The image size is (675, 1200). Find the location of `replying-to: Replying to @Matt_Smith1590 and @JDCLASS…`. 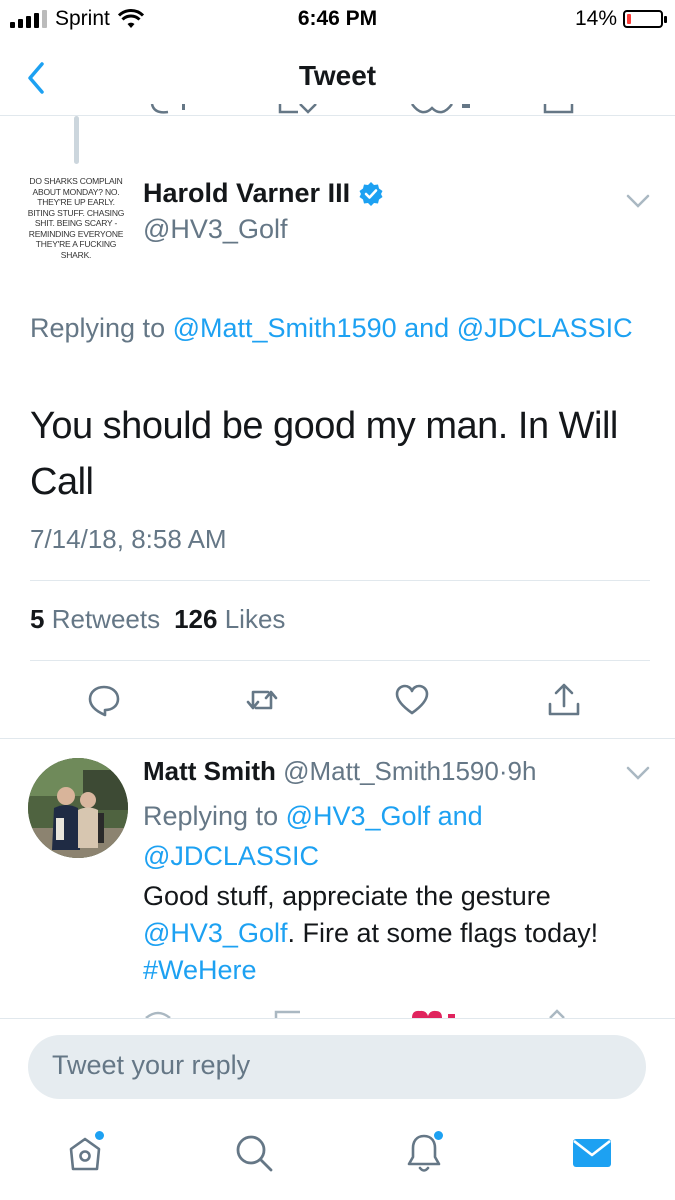

replying-to: Replying to @Matt_Smith1590 and @JDCLASS… is located at coordinates (331, 328).